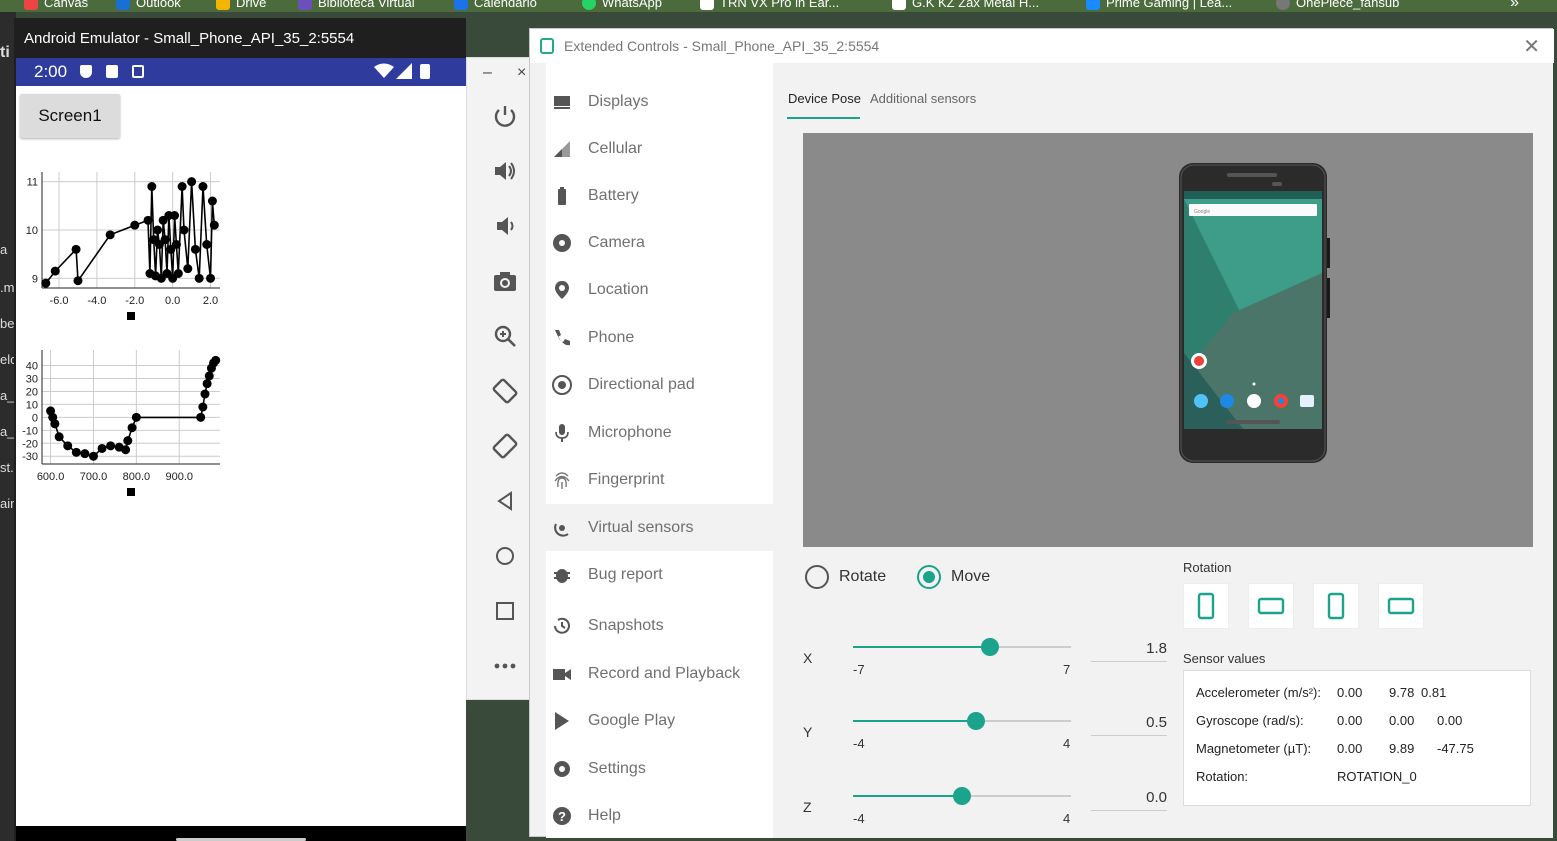 The width and height of the screenshot is (1557, 841). What do you see at coordinates (366, 5) in the screenshot?
I see `bookmark-label: Biblioteca Virtual` at bounding box center [366, 5].